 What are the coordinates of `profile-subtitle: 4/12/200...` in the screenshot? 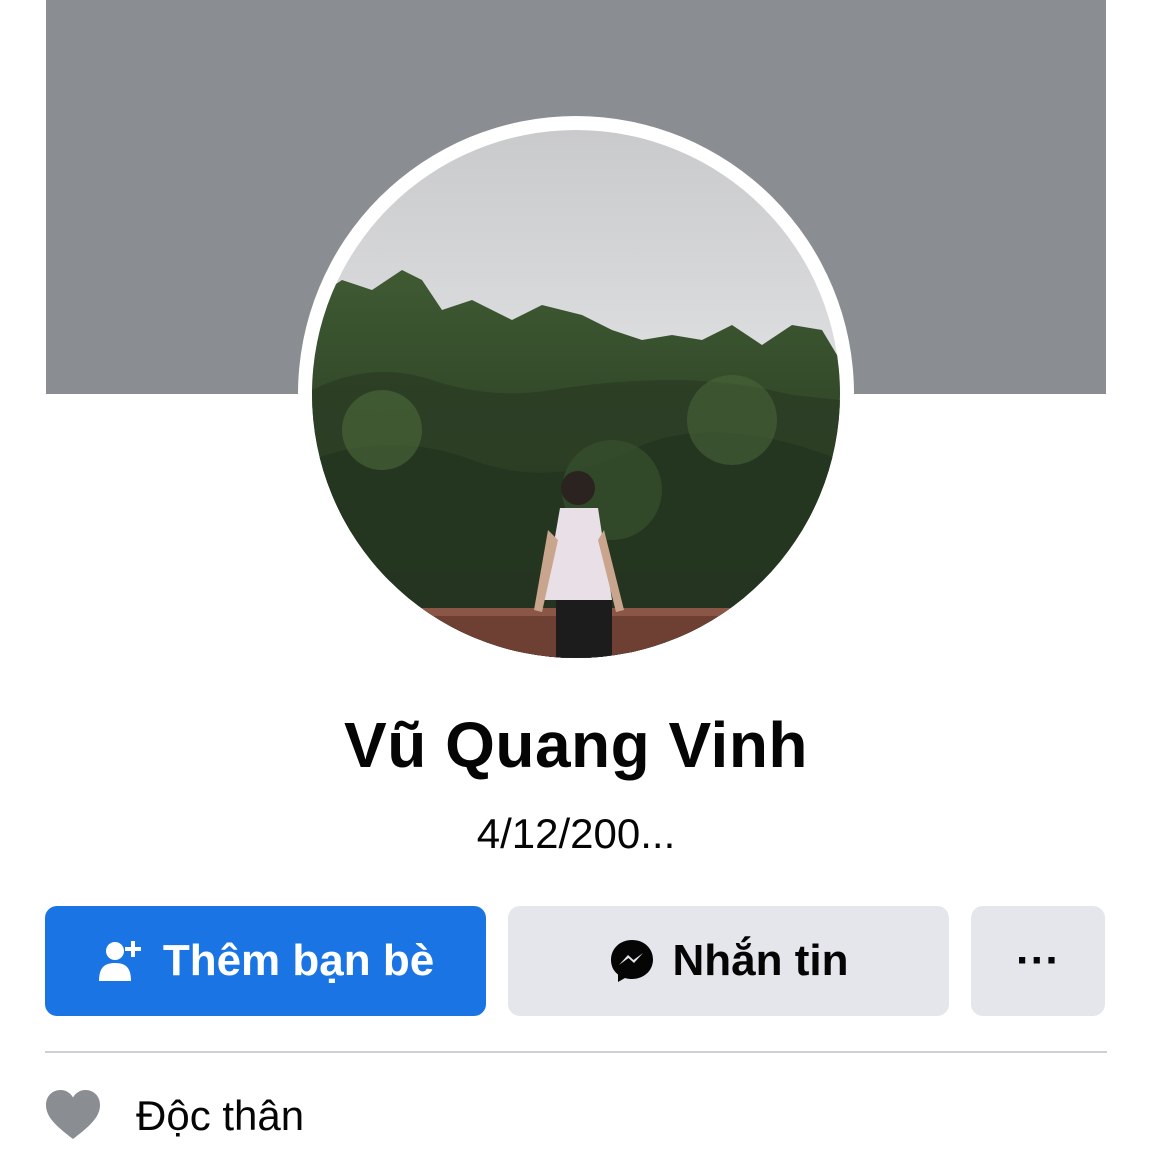 It's located at (576, 833).